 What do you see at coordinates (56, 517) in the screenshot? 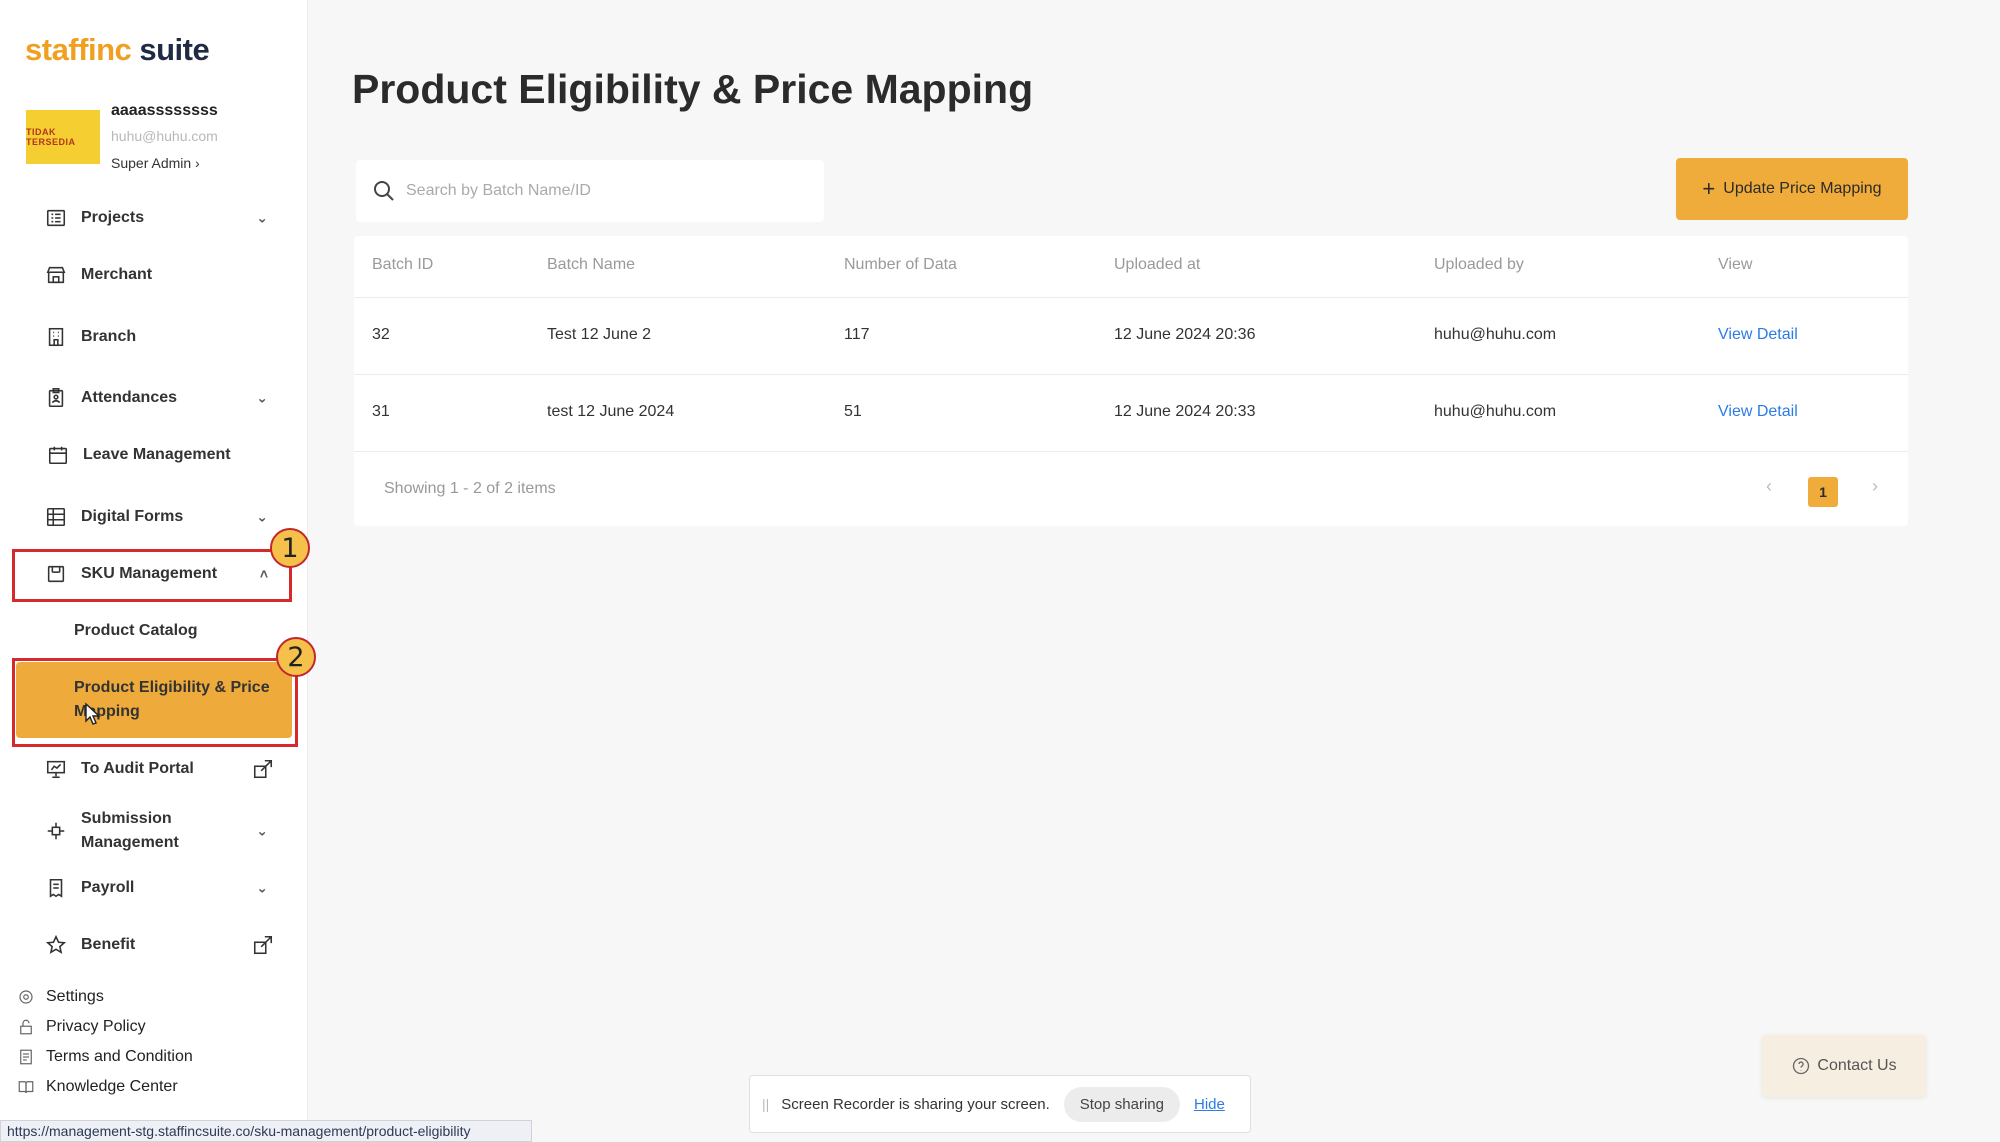
I see `form-grid-icon` at bounding box center [56, 517].